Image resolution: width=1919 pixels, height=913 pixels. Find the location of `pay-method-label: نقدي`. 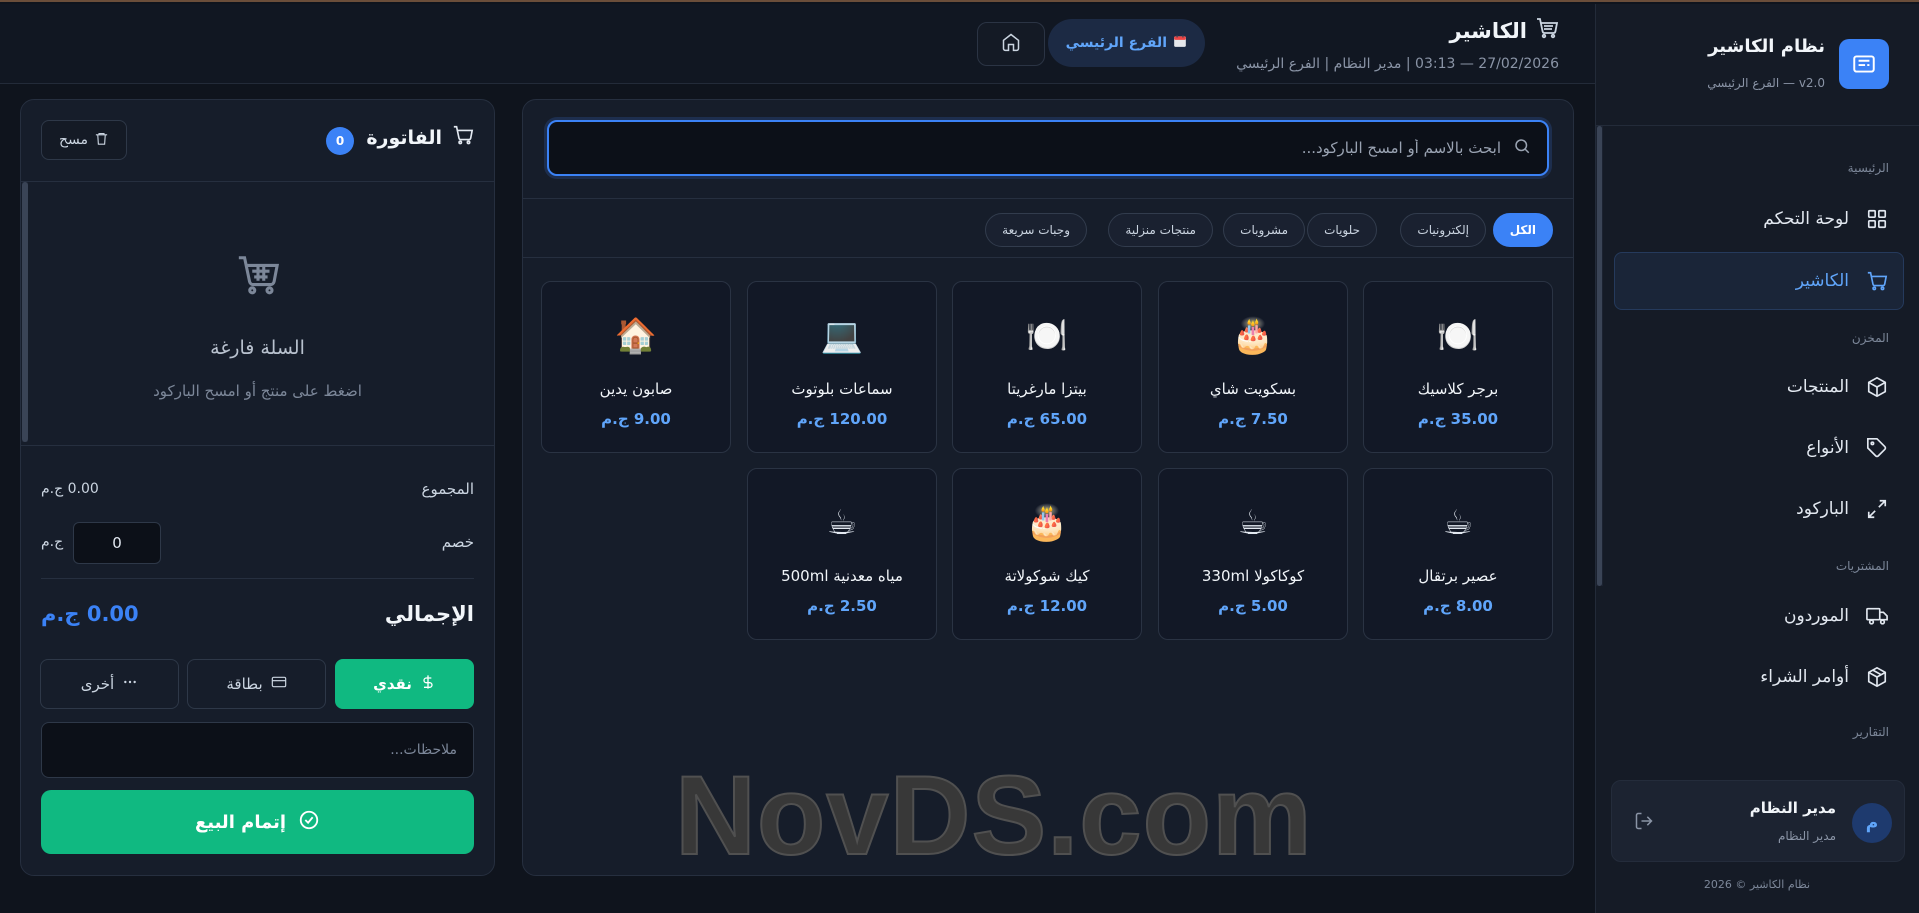

pay-method-label: نقدي is located at coordinates (392, 684).